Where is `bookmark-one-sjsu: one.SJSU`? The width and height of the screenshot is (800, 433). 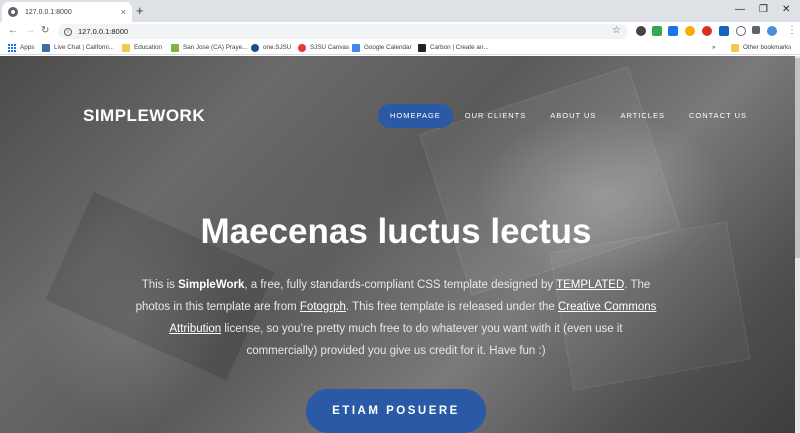 bookmark-one-sjsu: one.SJSU is located at coordinates (271, 47).